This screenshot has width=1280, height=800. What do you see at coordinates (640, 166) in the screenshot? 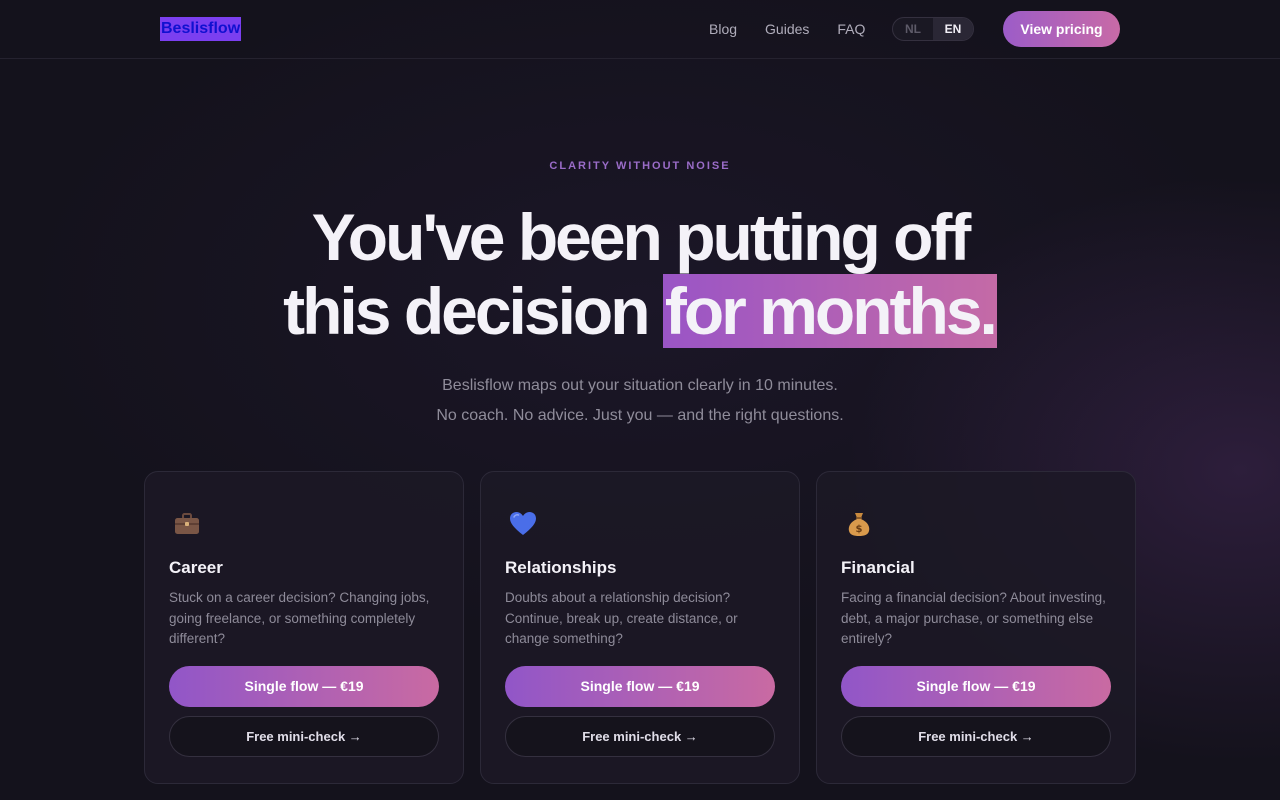
I see `hero-eyebrow: CLARITY WITHOUT NOISE` at bounding box center [640, 166].